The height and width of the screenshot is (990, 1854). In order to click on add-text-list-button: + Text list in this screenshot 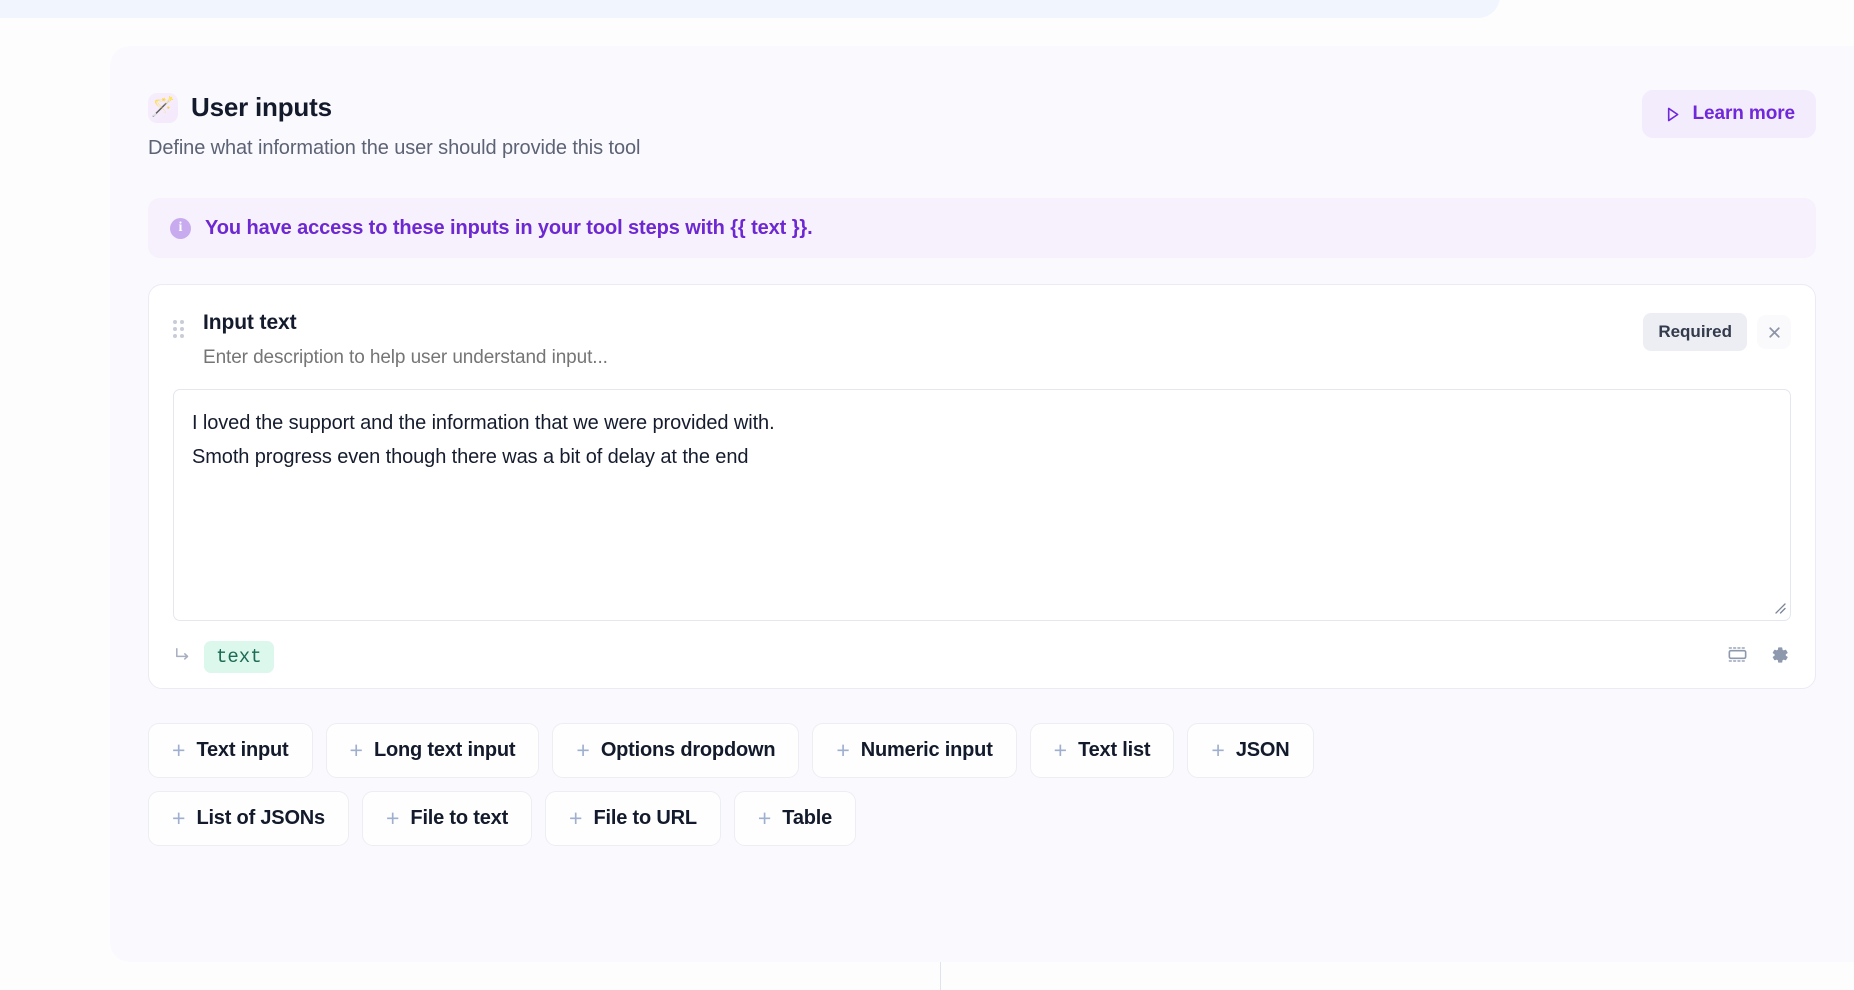, I will do `click(1102, 750)`.